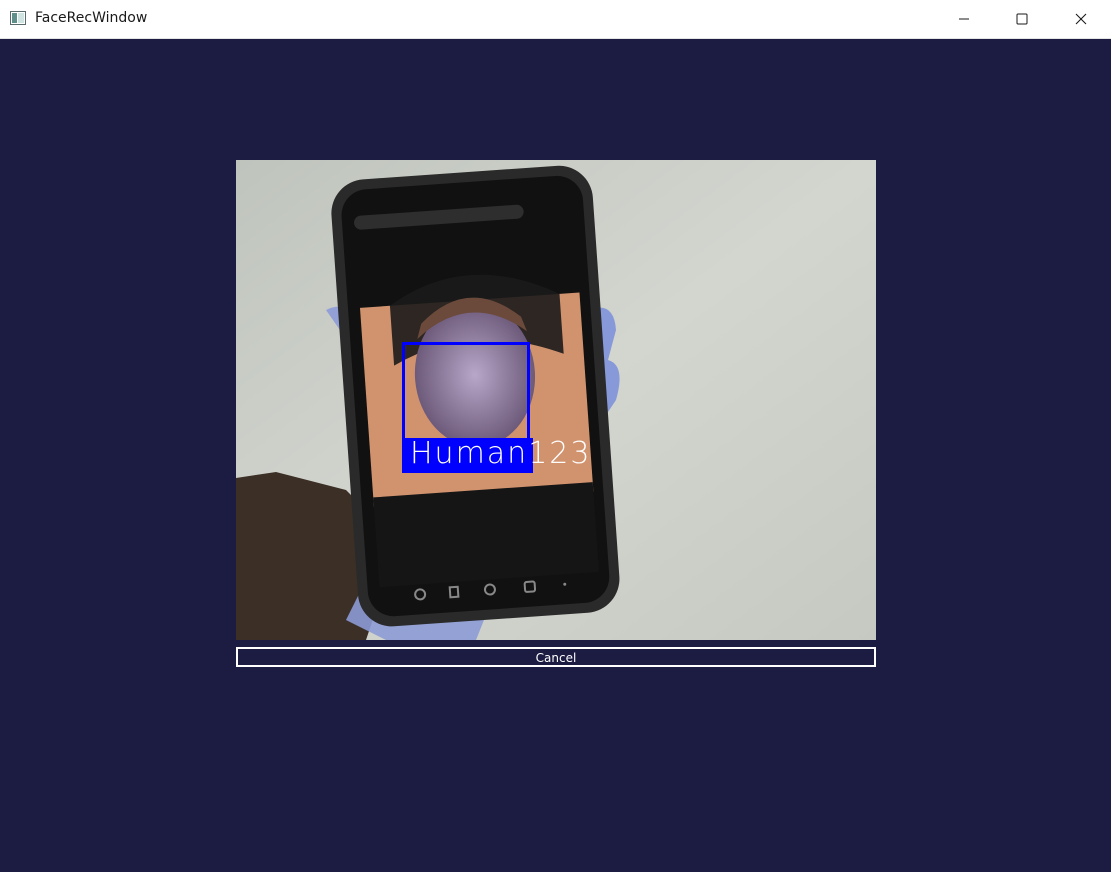  Describe the element at coordinates (555, 19) in the screenshot. I see `title-bar: FaceRecWindow` at that location.